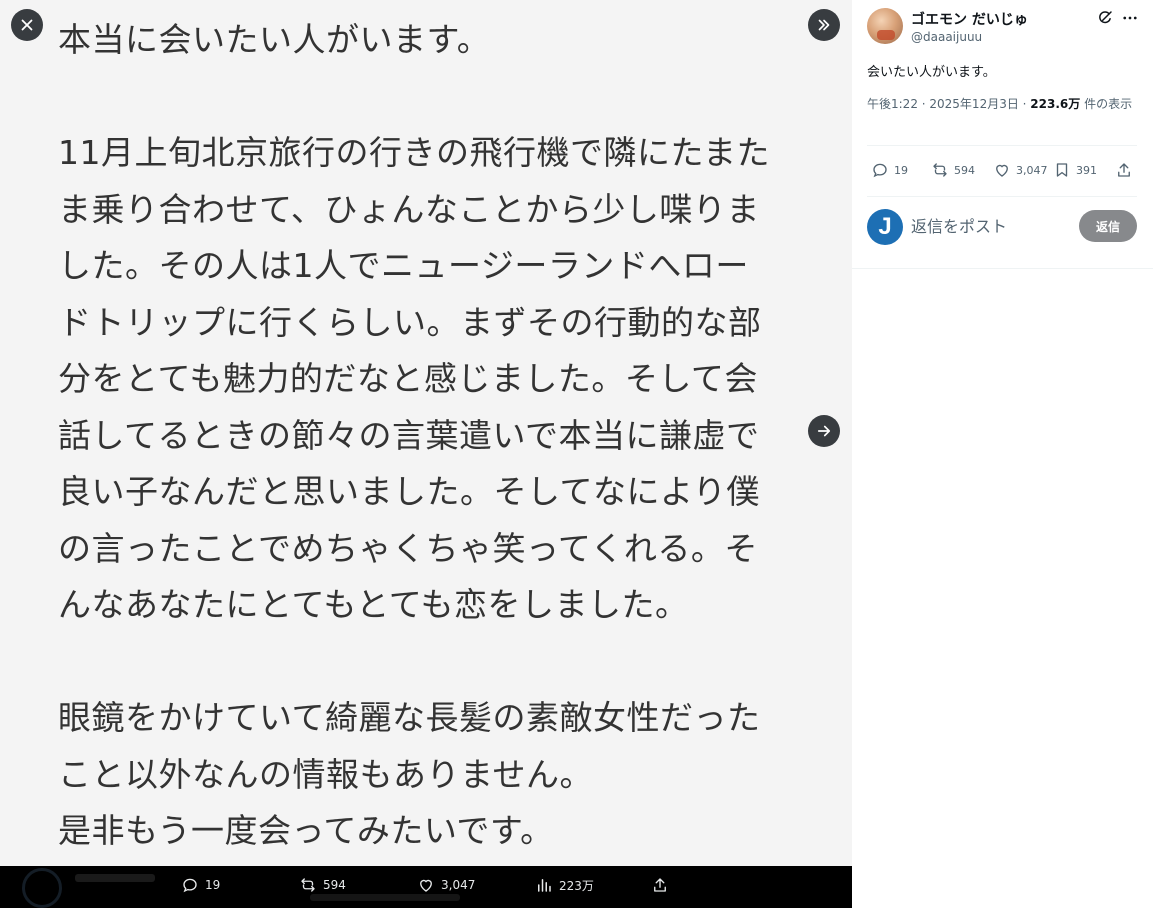 The width and height of the screenshot is (1153, 908). I want to click on image-line: こと以外なんの情報もありません。, so click(326, 774).